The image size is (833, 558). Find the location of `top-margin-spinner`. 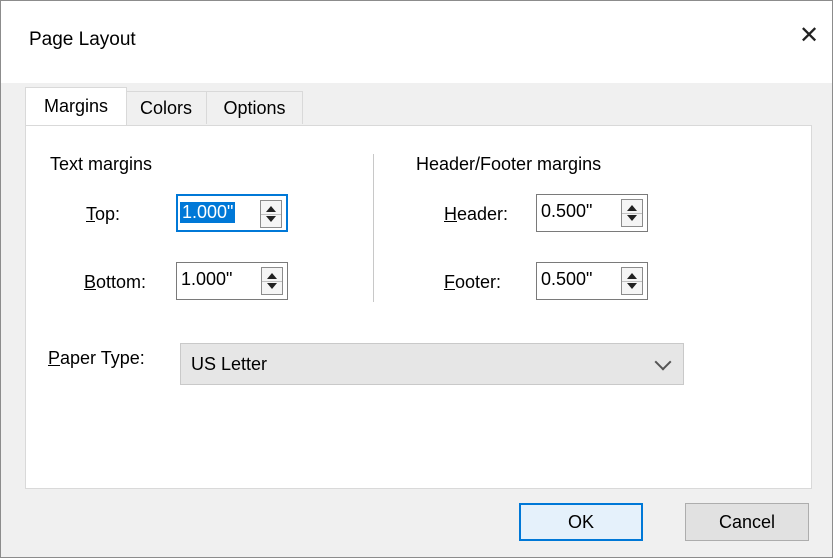

top-margin-spinner is located at coordinates (271, 214).